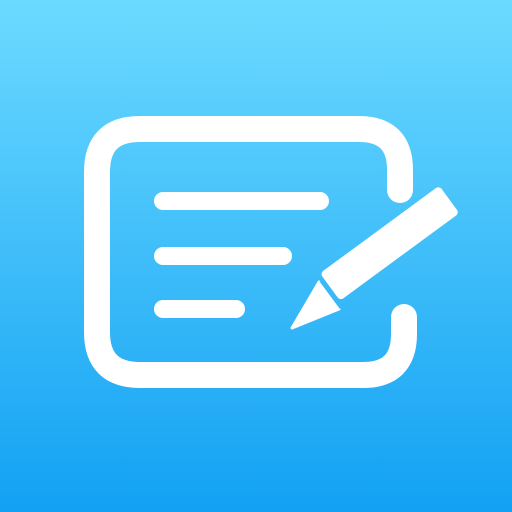 Image resolution: width=512 pixels, height=512 pixels. What do you see at coordinates (389, 243) in the screenshot?
I see `pencil-body` at bounding box center [389, 243].